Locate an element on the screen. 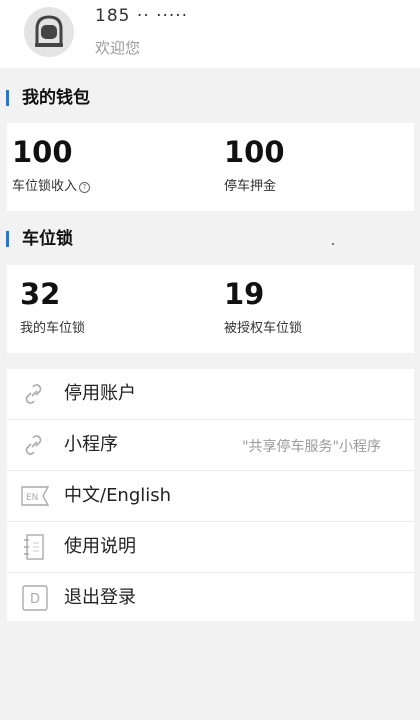 This screenshot has height=720, width=420. menu-item-deactivate-account: 停用账户 is located at coordinates (210, 394).